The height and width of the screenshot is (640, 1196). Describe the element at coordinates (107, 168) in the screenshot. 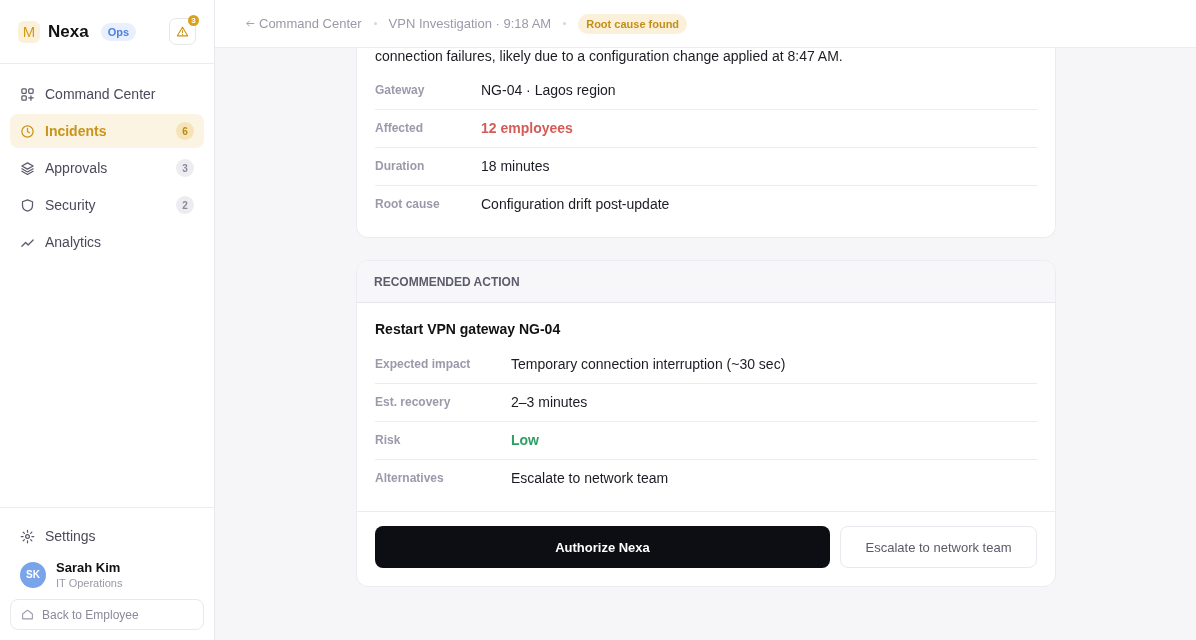

I see `nav-item: Approvals 3` at that location.